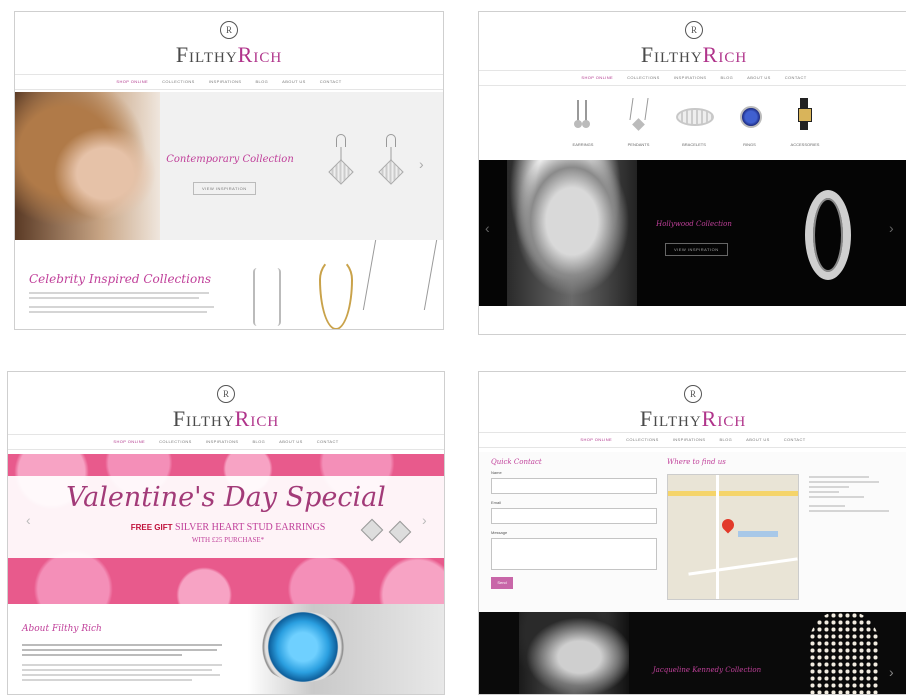 Image resolution: width=906 pixels, height=695 pixels. Describe the element at coordinates (828, 235) in the screenshot. I see `eternity-ring-image` at that location.